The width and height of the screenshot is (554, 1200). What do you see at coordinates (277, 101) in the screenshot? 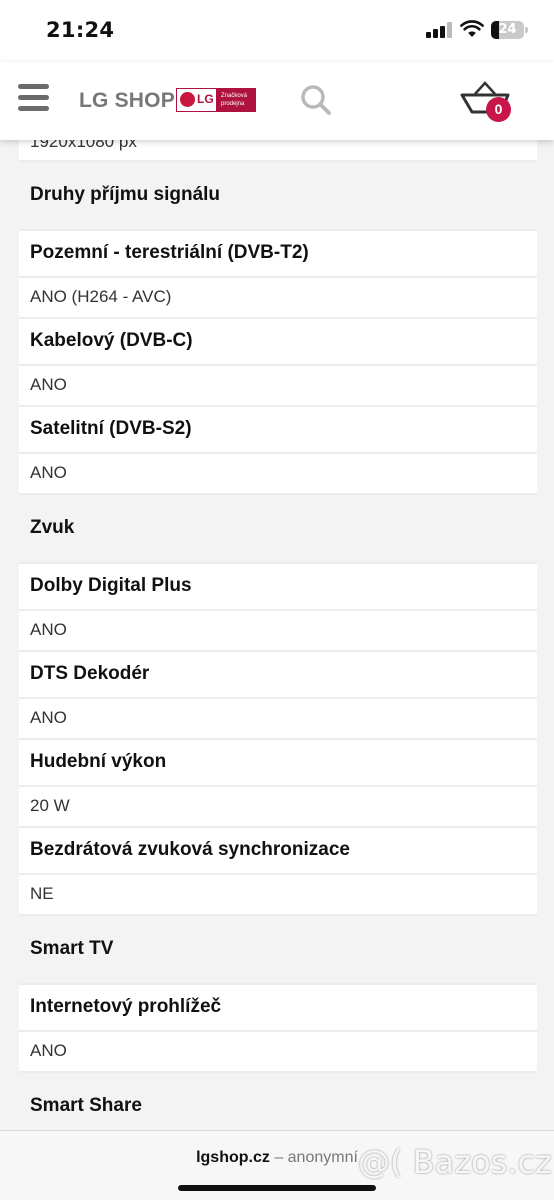
I see `site-header: LG SHOP LG Značková prodejna 0` at bounding box center [277, 101].